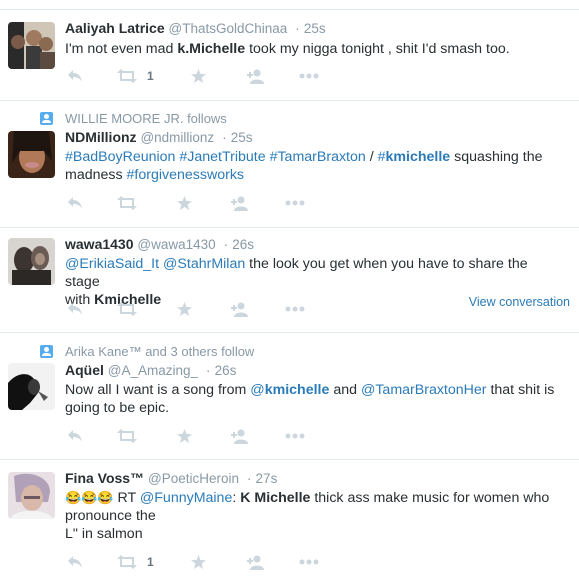 Image resolution: width=579 pixels, height=580 pixels. I want to click on mention-link: @ErikiaSaid_It, so click(112, 264).